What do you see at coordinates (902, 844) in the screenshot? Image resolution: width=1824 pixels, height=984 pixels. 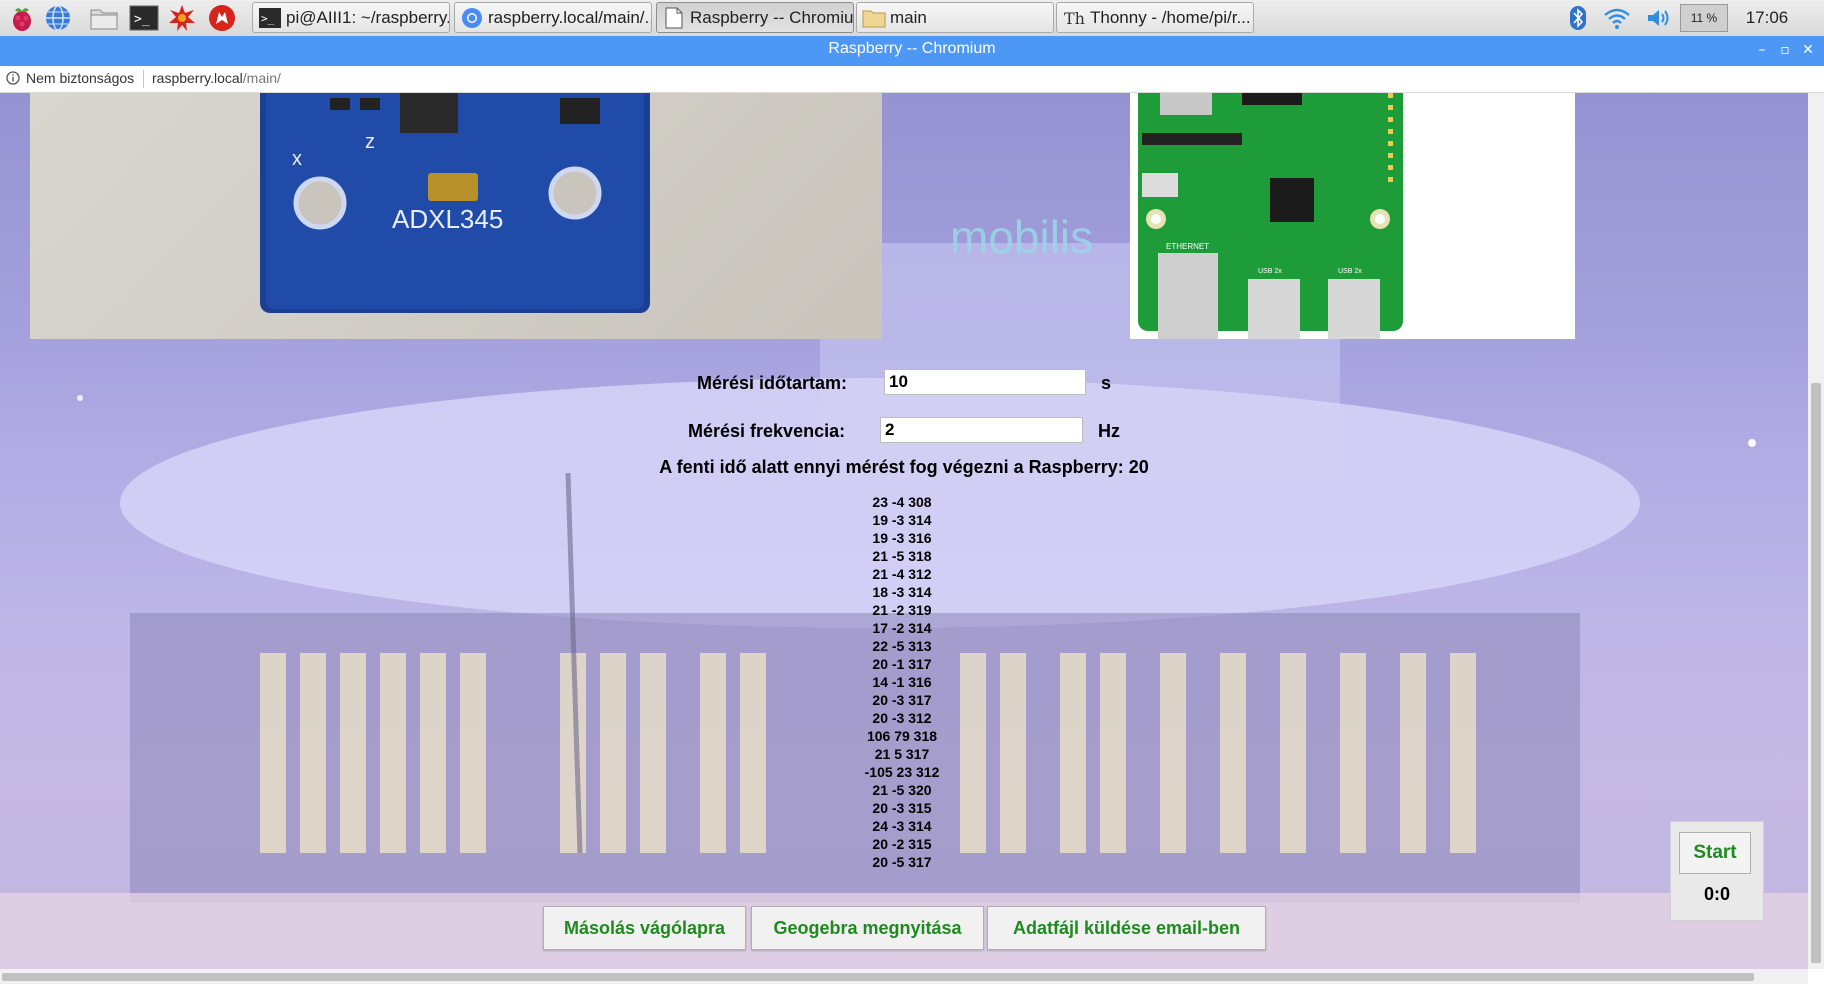 I see `reading-row: 20 -2 315` at bounding box center [902, 844].